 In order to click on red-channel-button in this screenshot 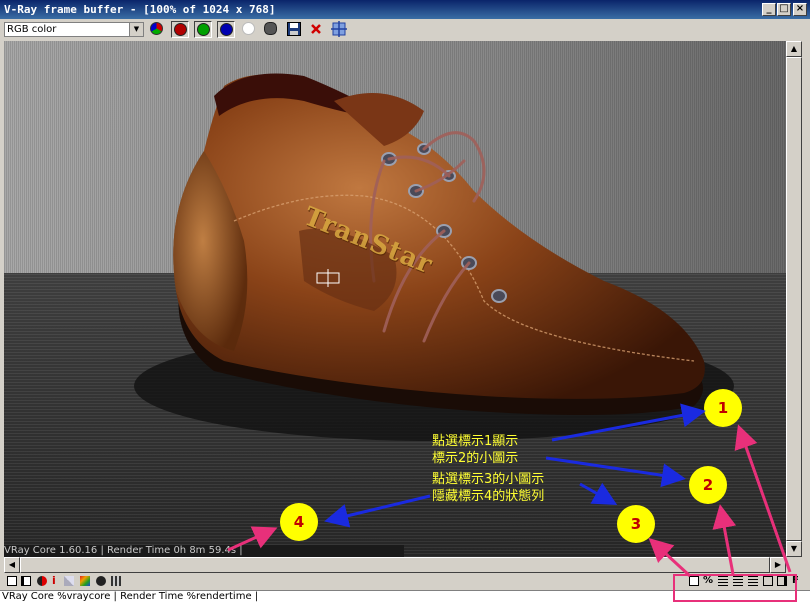, I will do `click(180, 29)`.